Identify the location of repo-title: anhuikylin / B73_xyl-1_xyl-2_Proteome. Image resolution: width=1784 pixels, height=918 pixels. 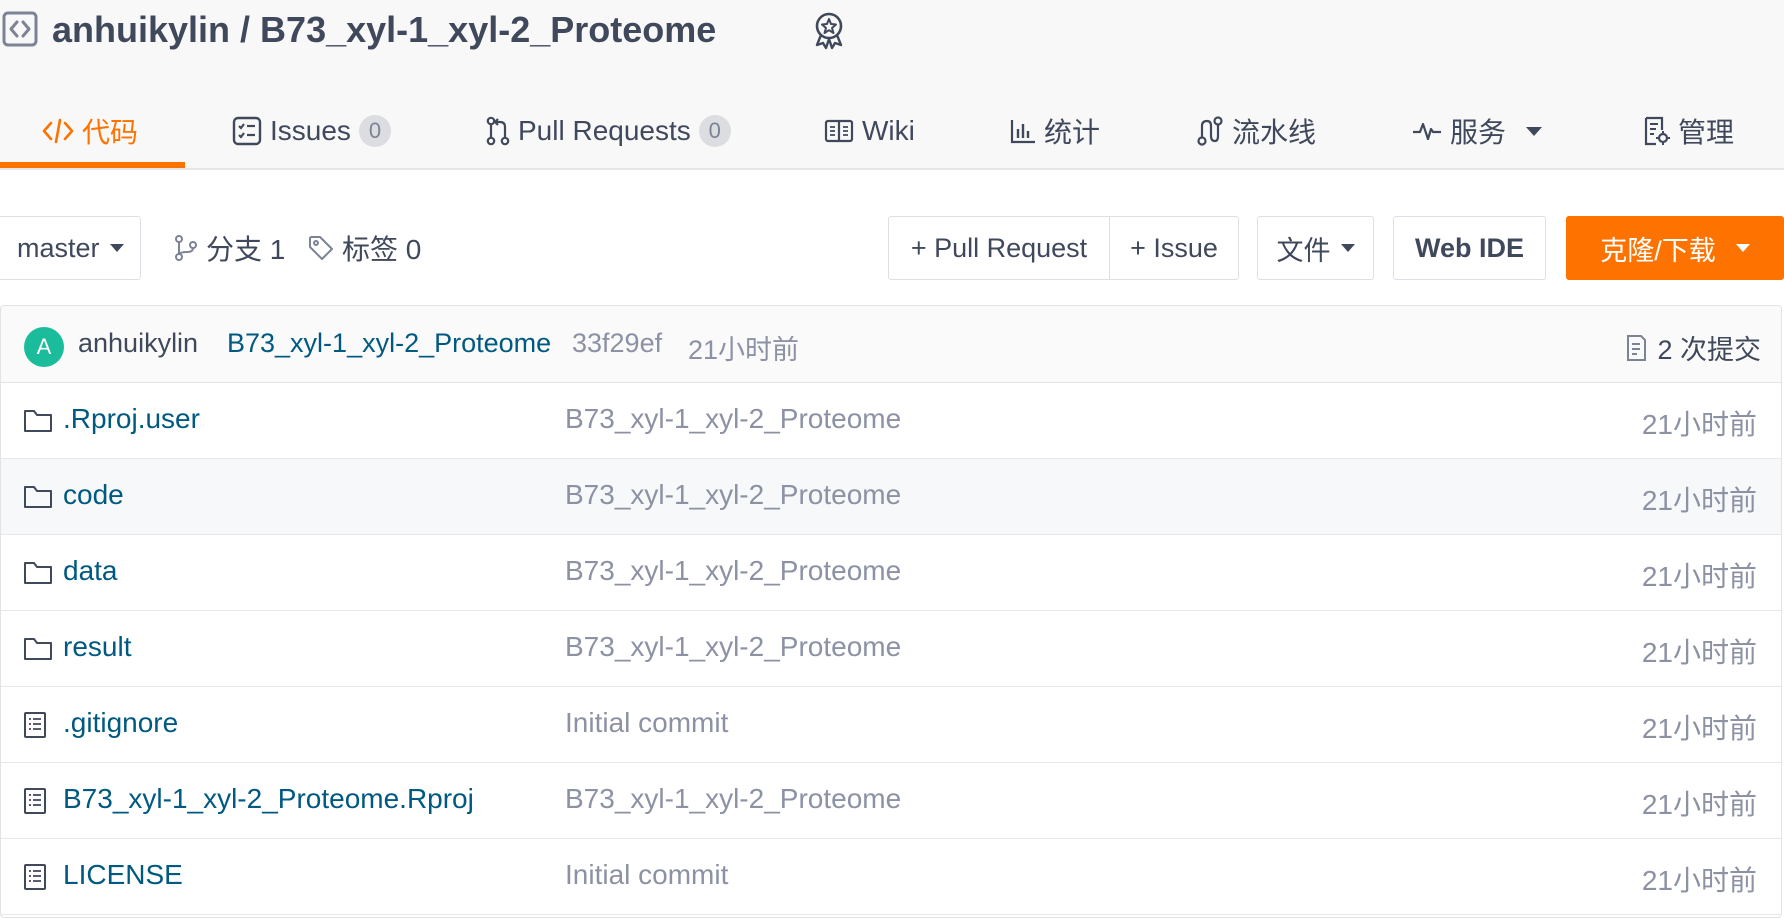
(384, 30).